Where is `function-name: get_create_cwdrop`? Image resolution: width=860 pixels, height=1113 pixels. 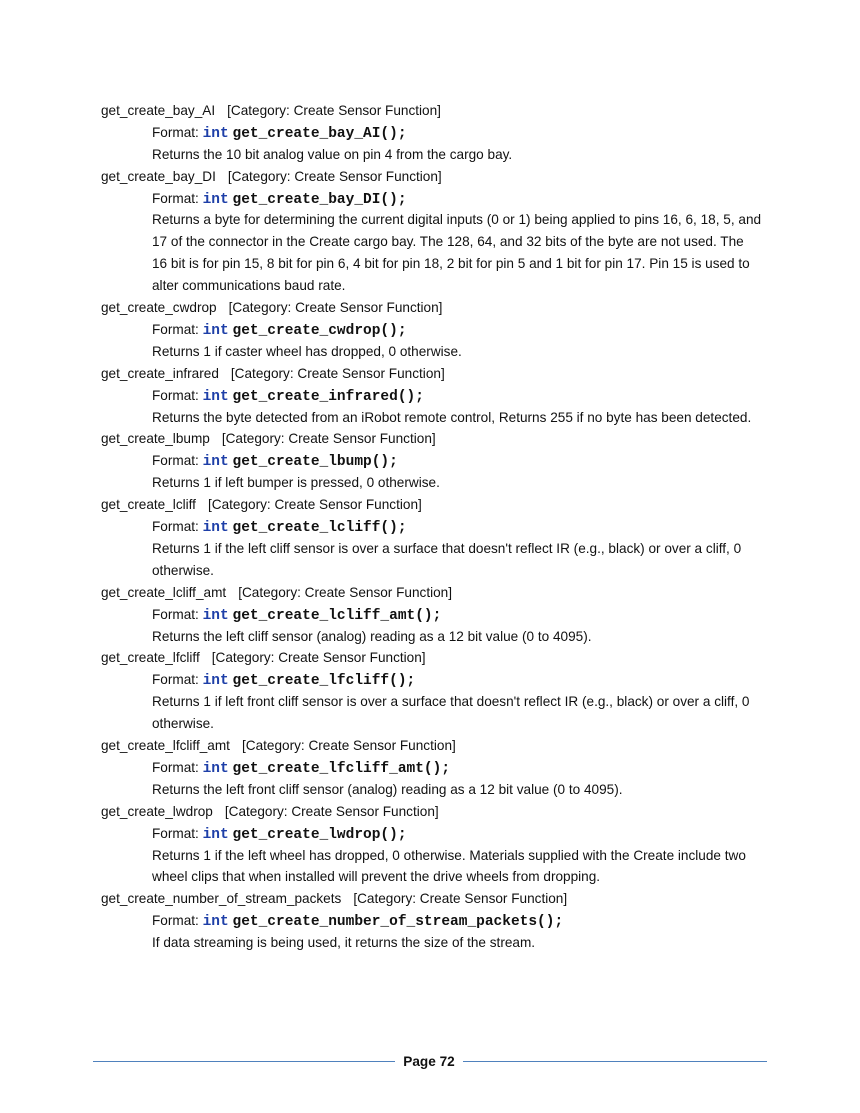
function-name: get_create_cwdrop is located at coordinates (159, 308).